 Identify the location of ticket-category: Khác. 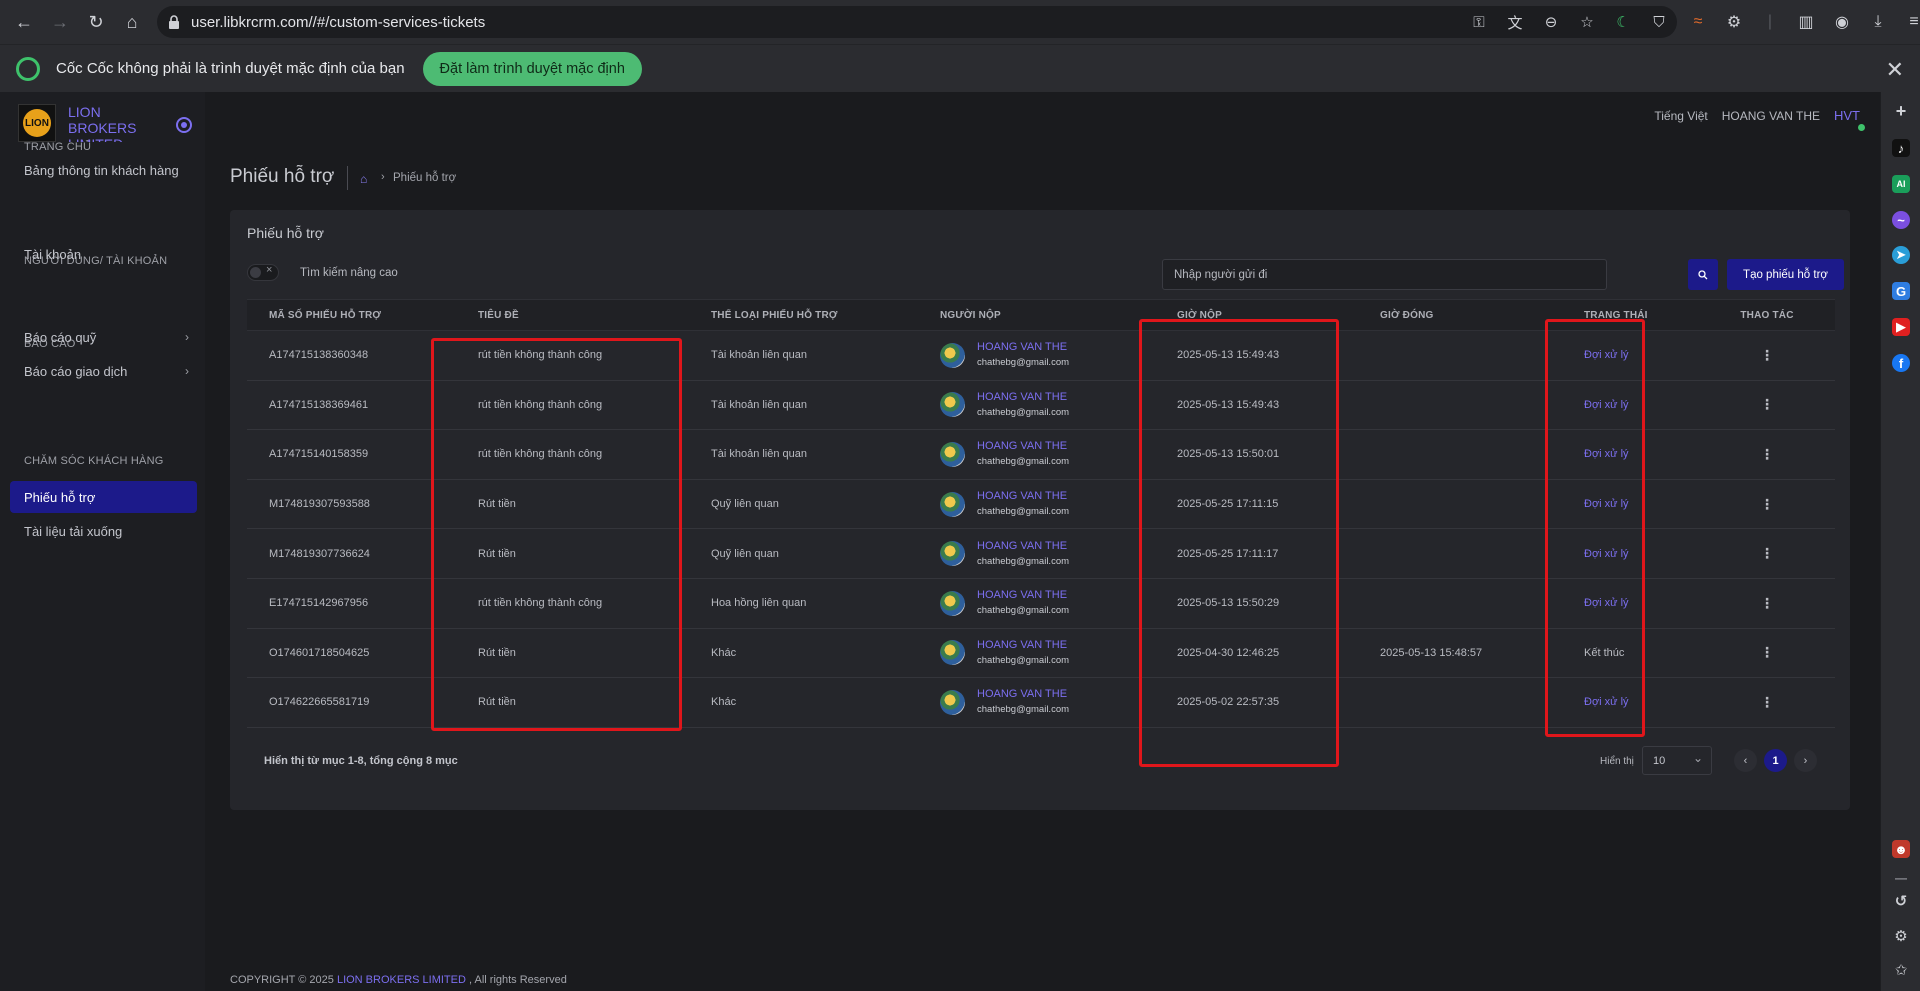
(803, 702).